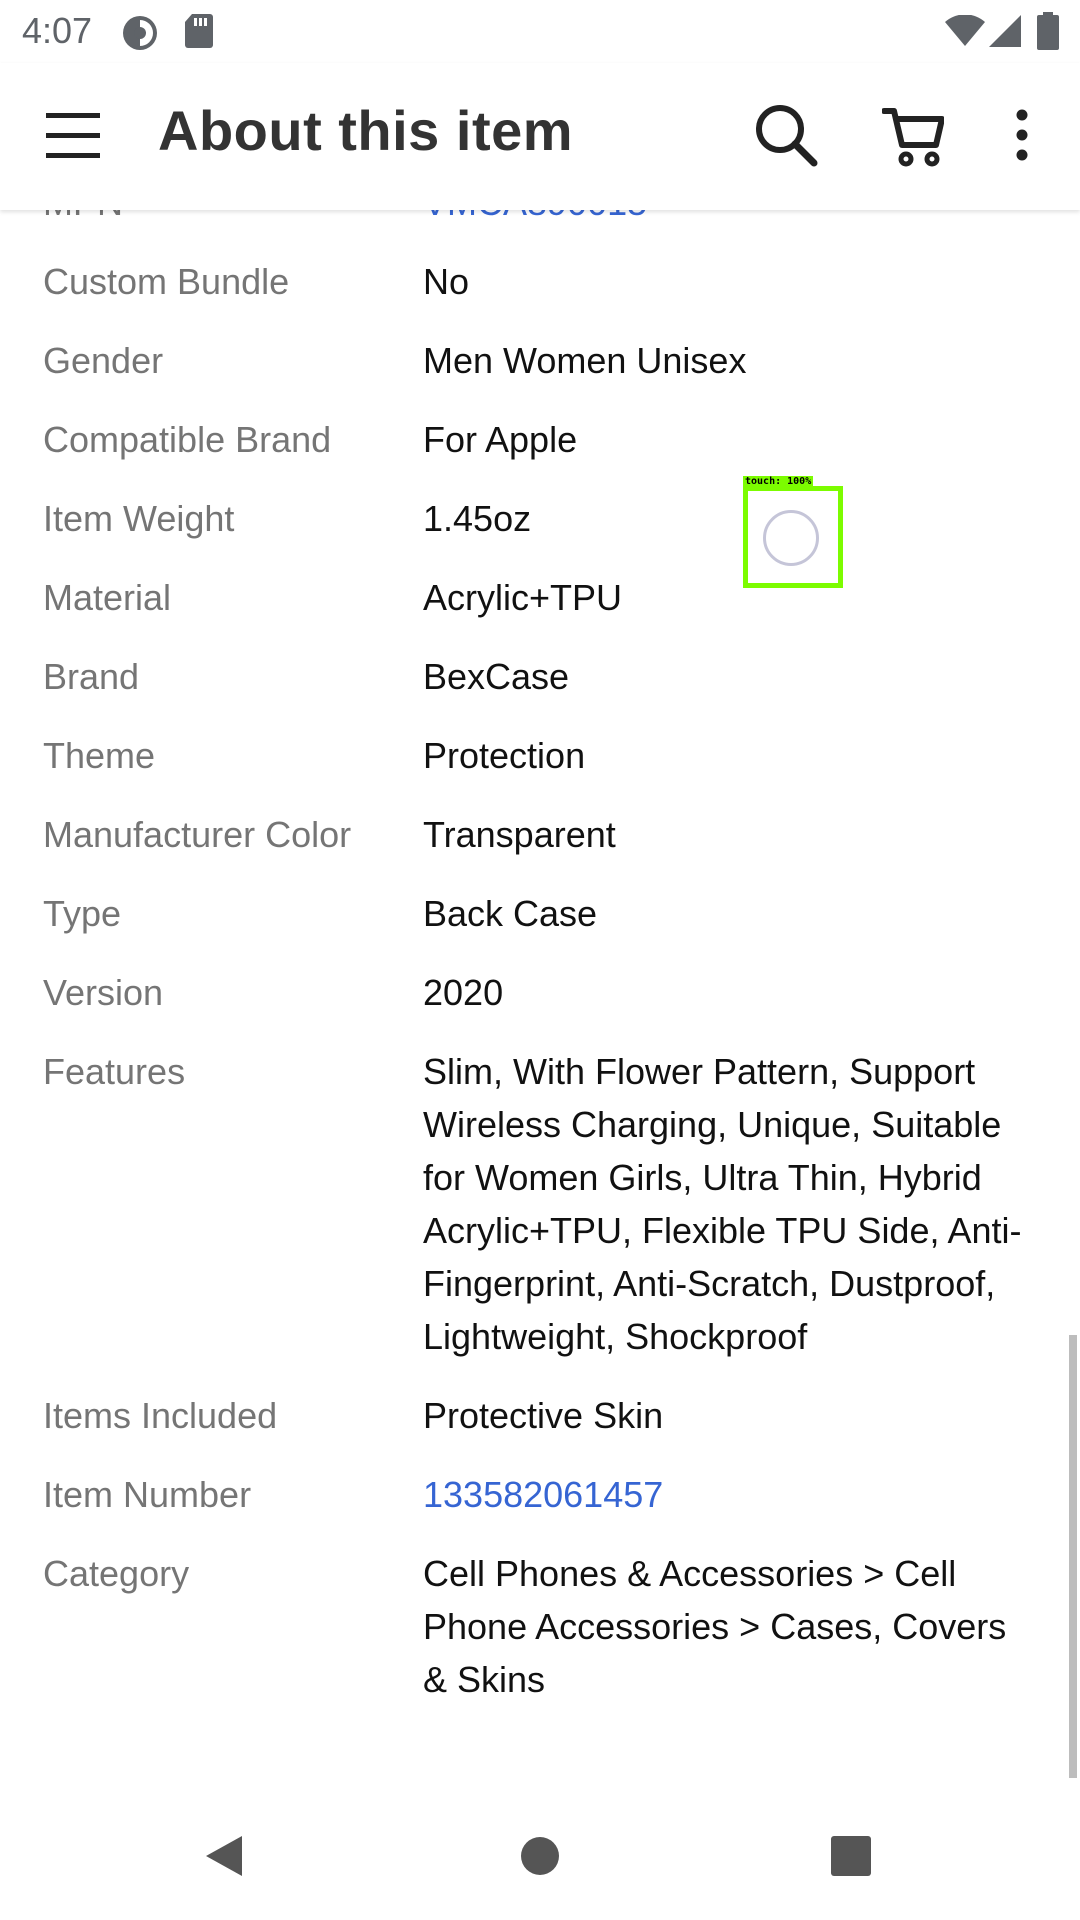 This screenshot has height=1920, width=1080. What do you see at coordinates (82, 913) in the screenshot?
I see `spec-label: Type` at bounding box center [82, 913].